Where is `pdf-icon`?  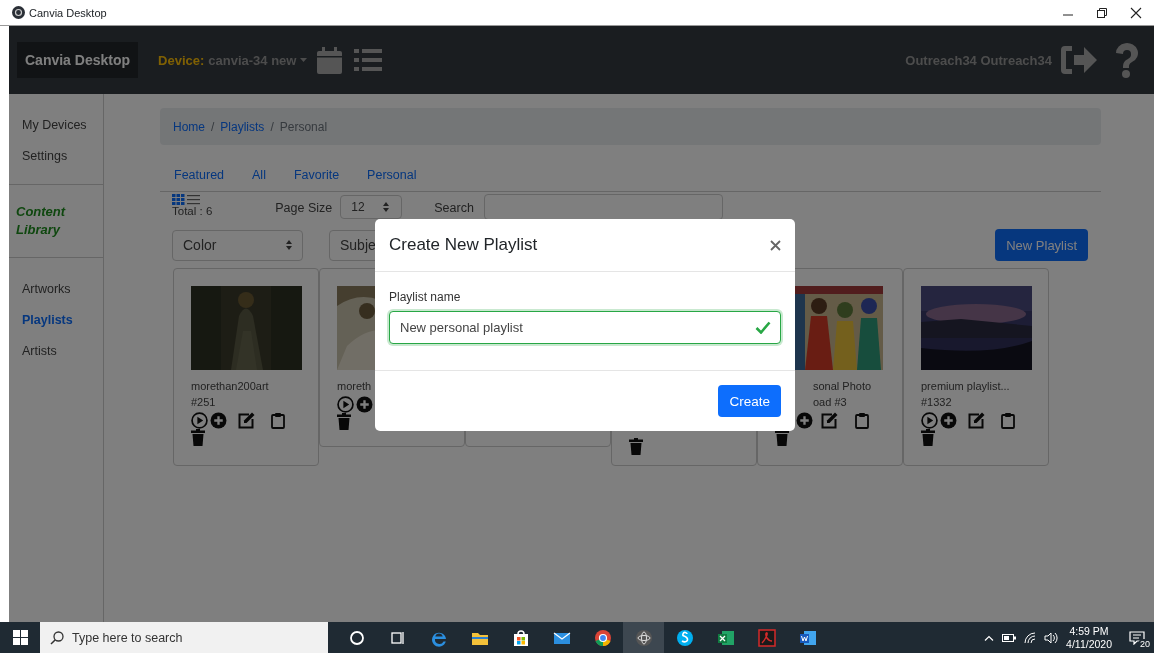
pdf-icon is located at coordinates (766, 637).